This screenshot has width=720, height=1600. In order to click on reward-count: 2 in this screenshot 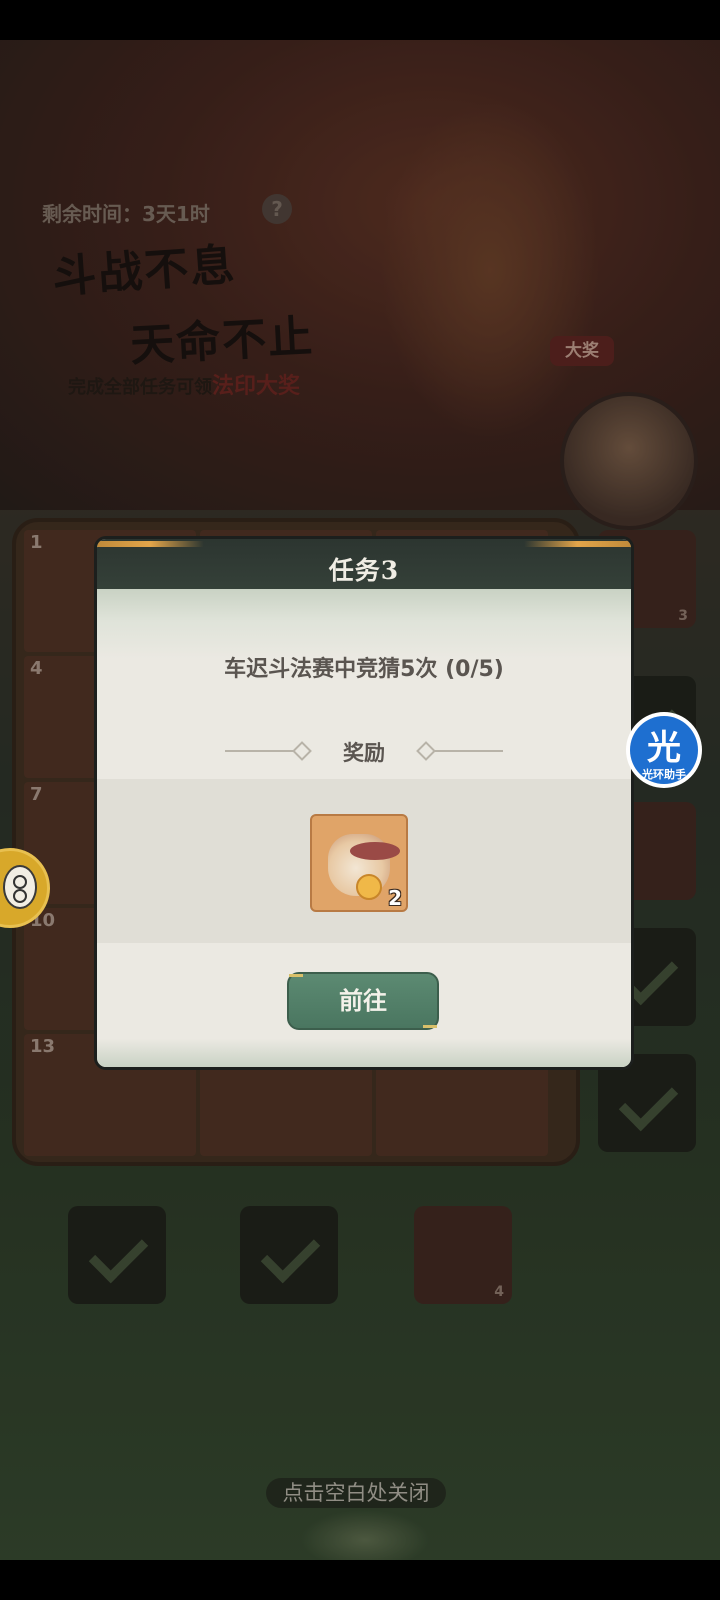, I will do `click(395, 898)`.